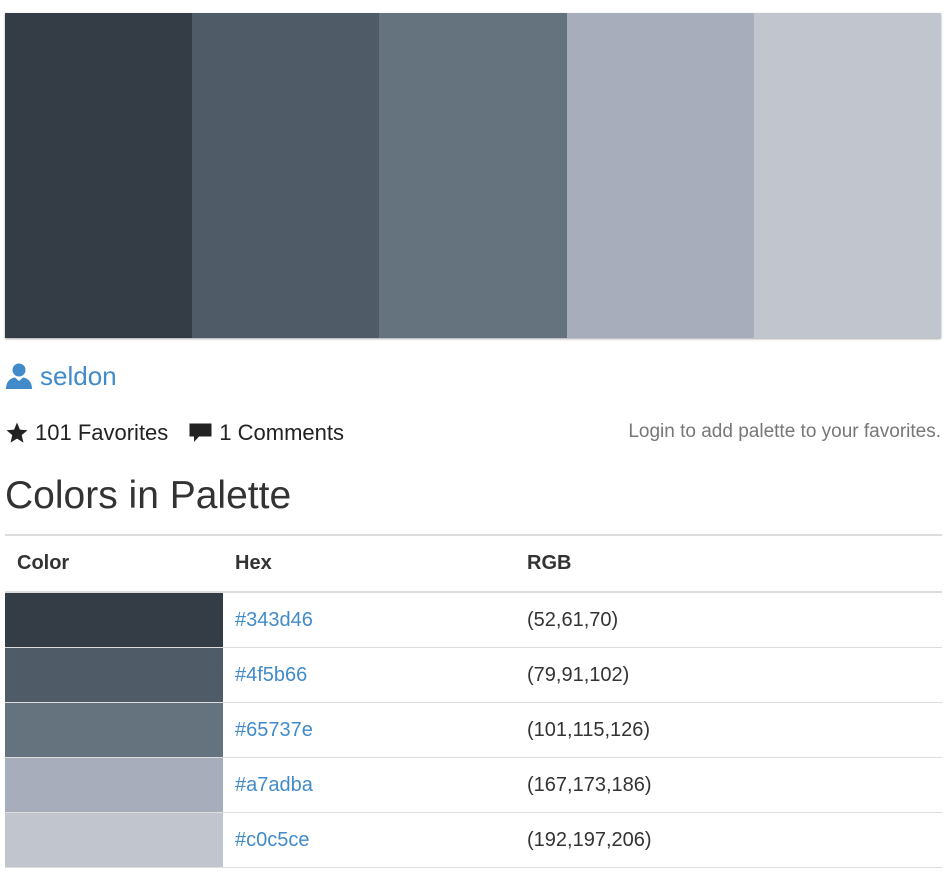 The image size is (950, 889). Describe the element at coordinates (274, 620) in the screenshot. I see `hex-link: #343d46` at that location.